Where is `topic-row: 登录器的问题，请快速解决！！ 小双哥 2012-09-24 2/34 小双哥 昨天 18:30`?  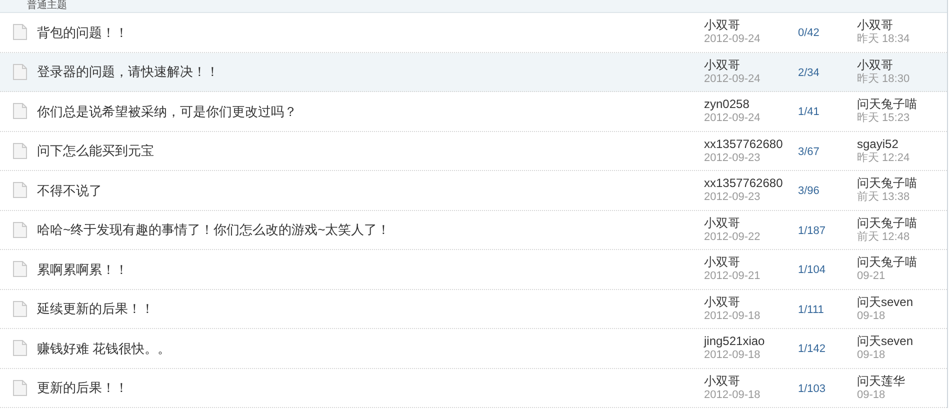 topic-row: 登录器的问题，请快速解决！！ 小双哥 2012-09-24 2/34 小双哥 昨天 18:30 is located at coordinates (473, 72).